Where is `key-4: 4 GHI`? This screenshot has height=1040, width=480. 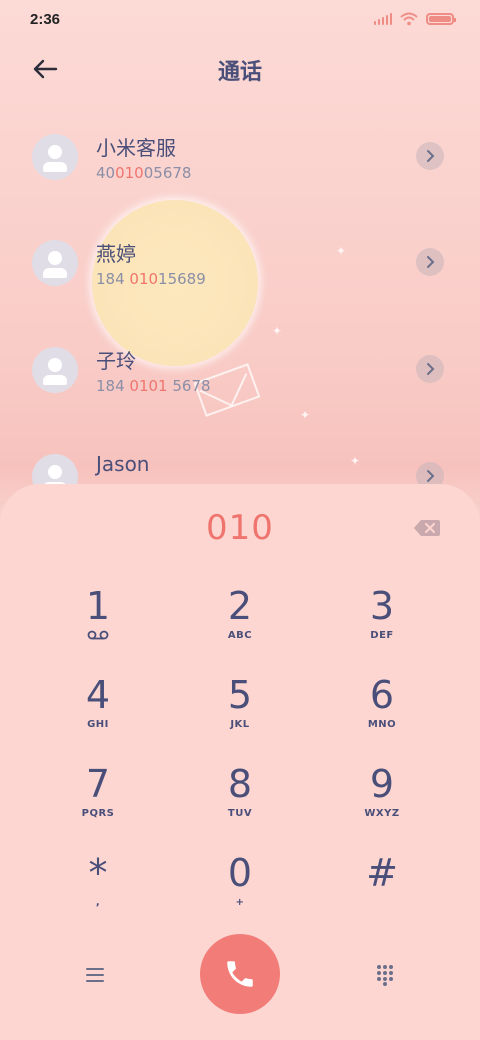
key-4: 4 GHI is located at coordinates (98, 713).